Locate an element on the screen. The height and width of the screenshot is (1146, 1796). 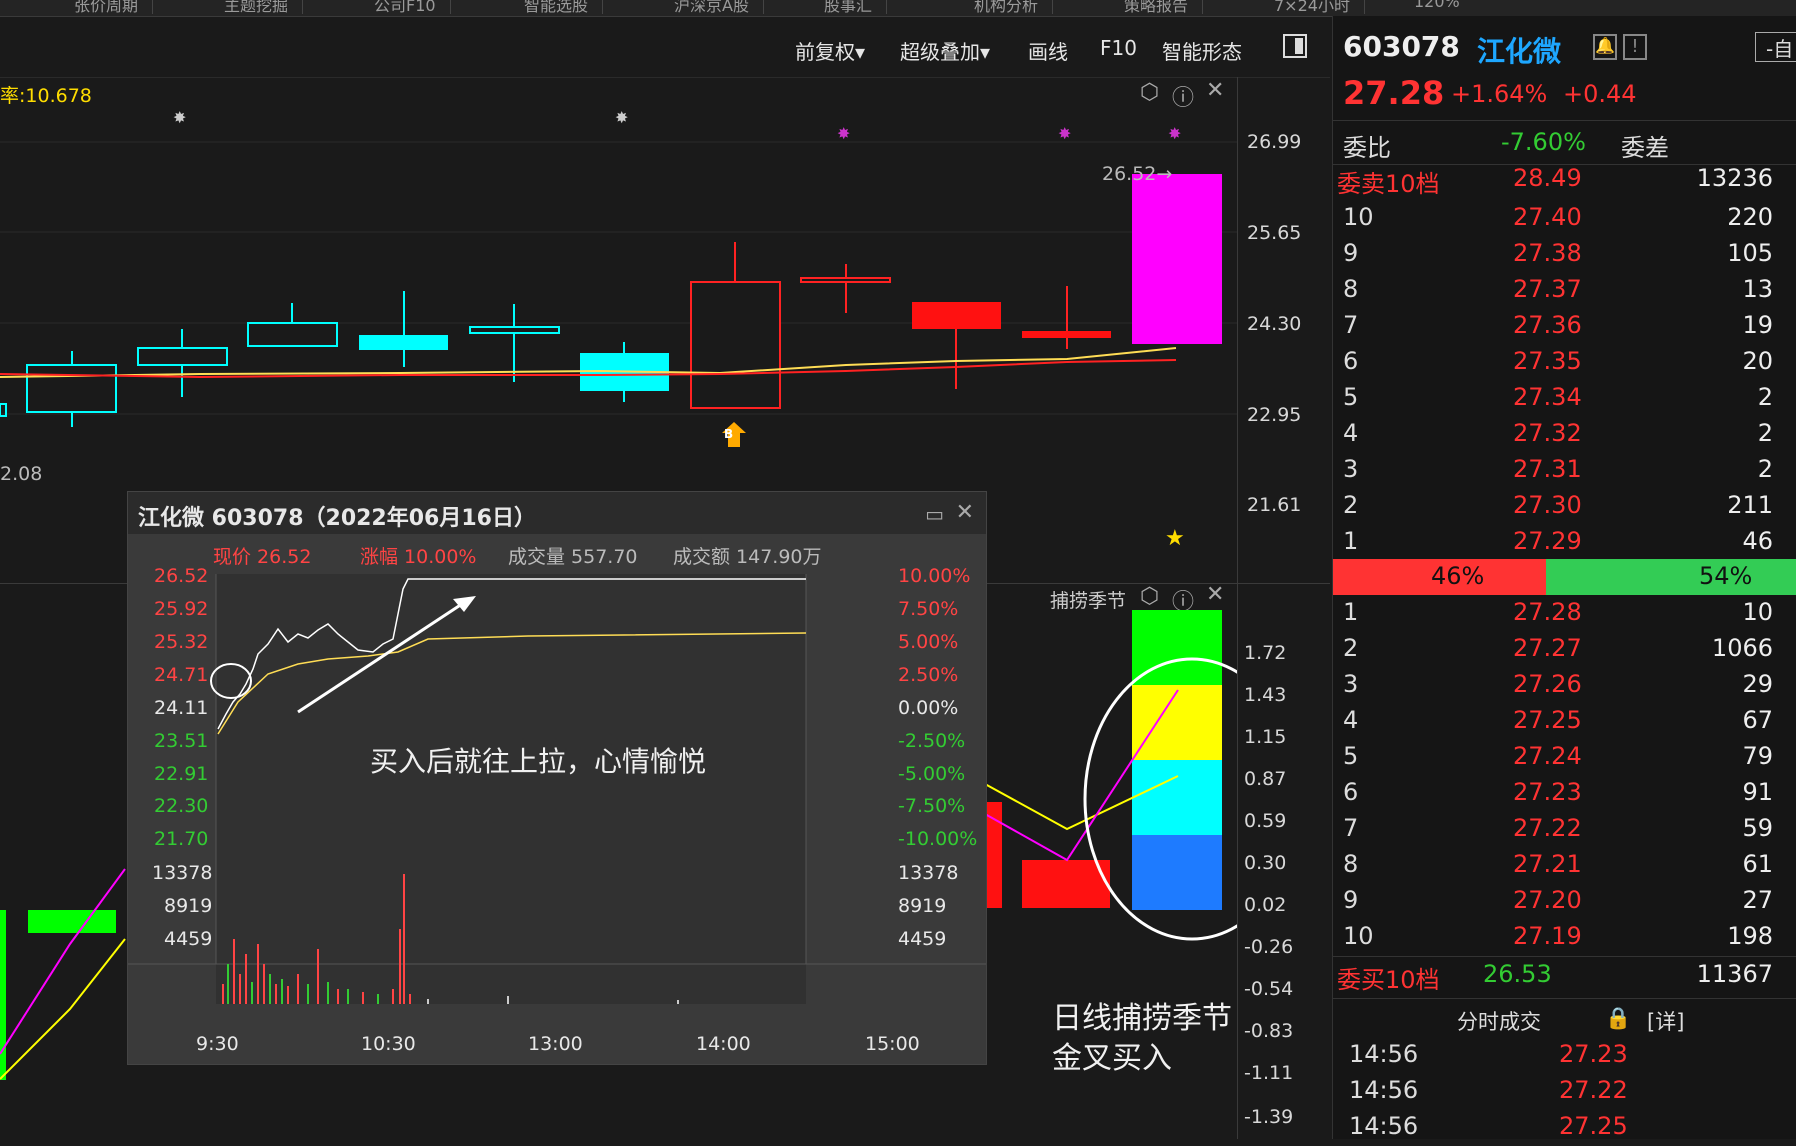
order-volume: 220 is located at coordinates (1750, 217).